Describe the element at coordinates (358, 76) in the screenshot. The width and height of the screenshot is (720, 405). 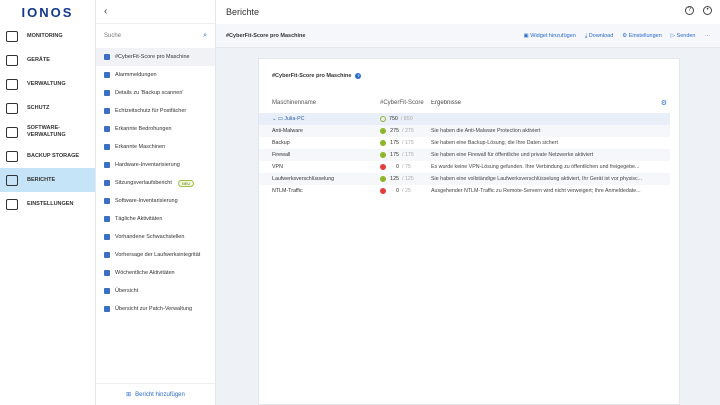
I see `info-icon: ?` at that location.